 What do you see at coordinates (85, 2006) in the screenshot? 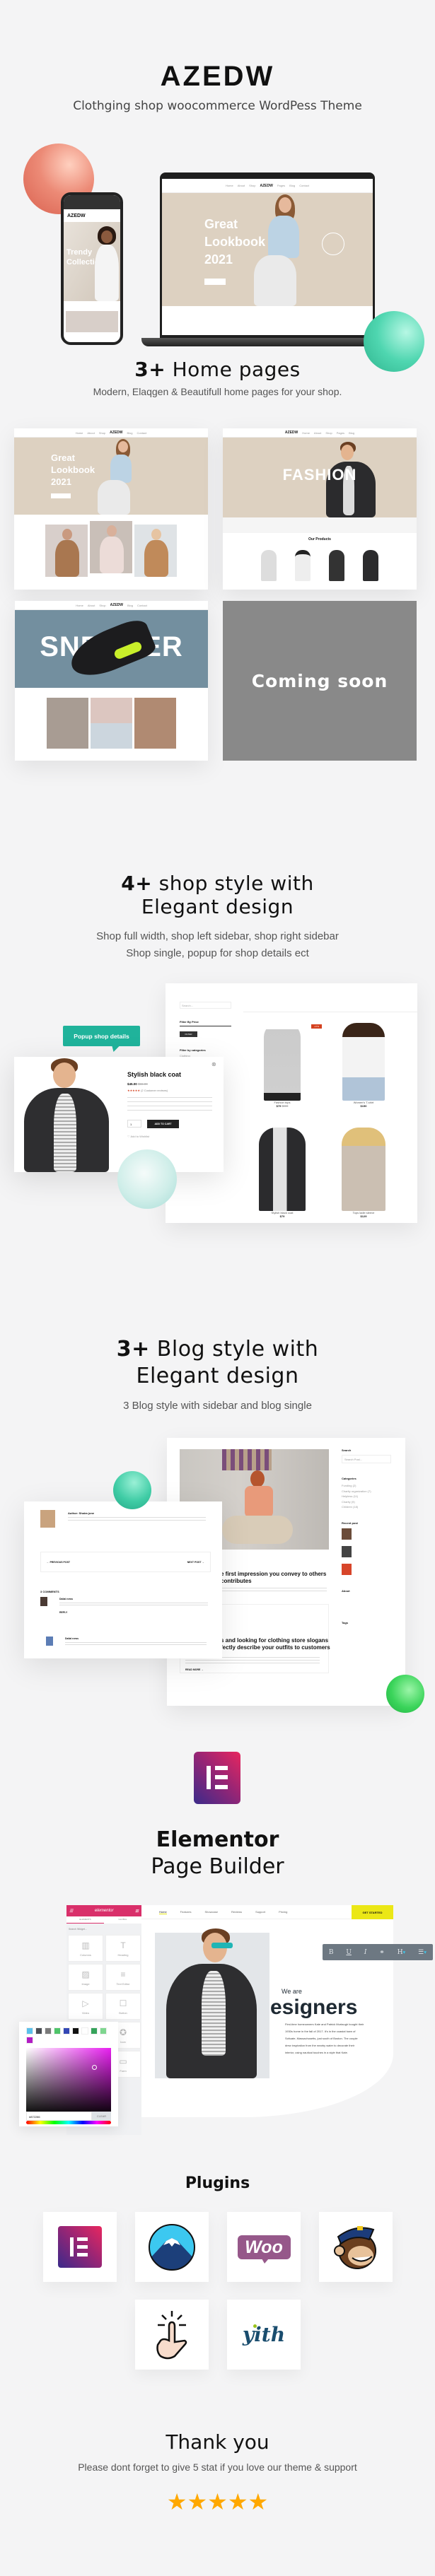
I see `widget-video: ▷ Video` at bounding box center [85, 2006].